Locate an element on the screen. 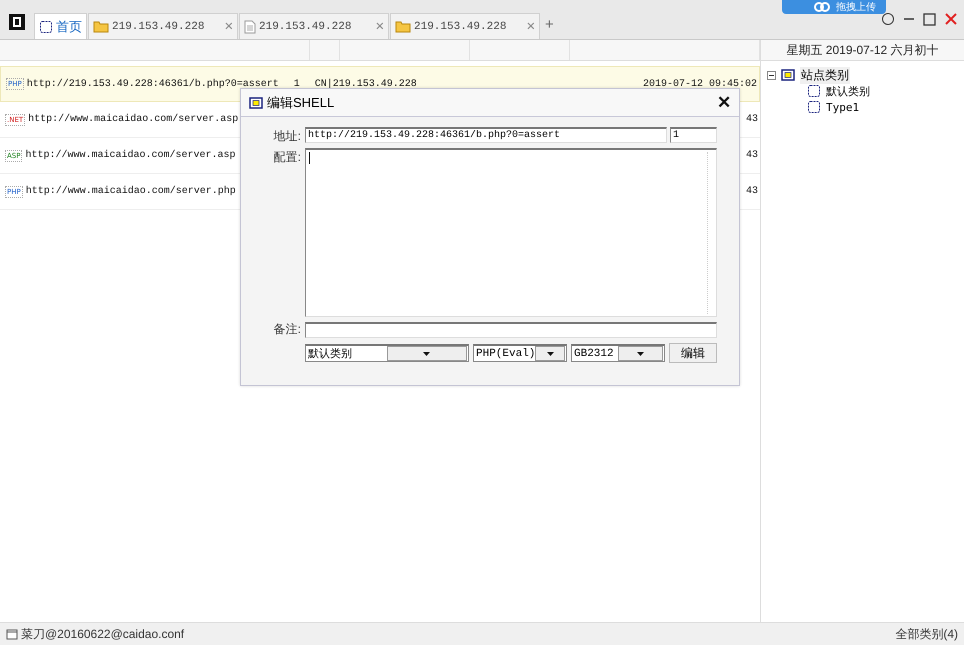 This screenshot has width=964, height=645. app-logo-icon is located at coordinates (17, 22).